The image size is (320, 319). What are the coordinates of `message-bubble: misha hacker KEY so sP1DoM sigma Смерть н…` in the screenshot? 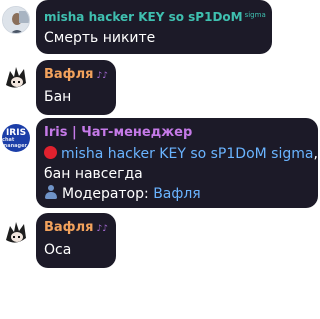 It's located at (154, 27).